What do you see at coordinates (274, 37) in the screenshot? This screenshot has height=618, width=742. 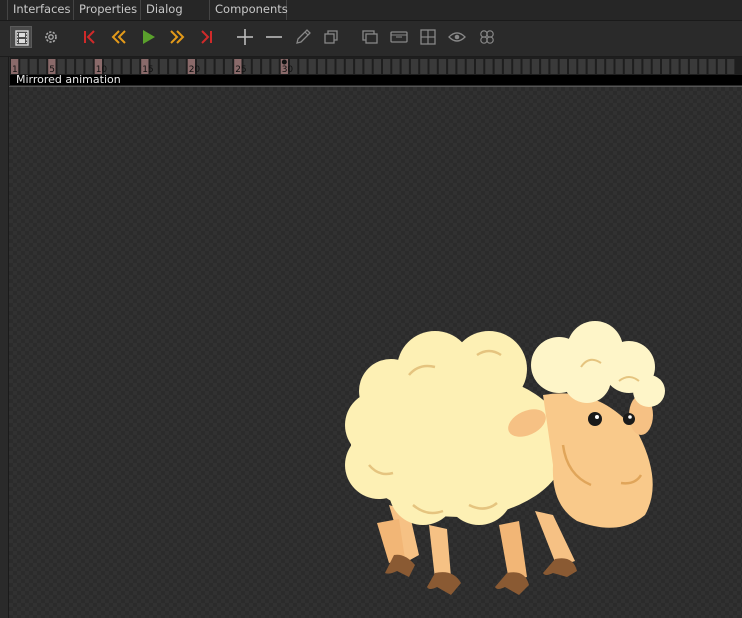 I see `remove-frame-button` at bounding box center [274, 37].